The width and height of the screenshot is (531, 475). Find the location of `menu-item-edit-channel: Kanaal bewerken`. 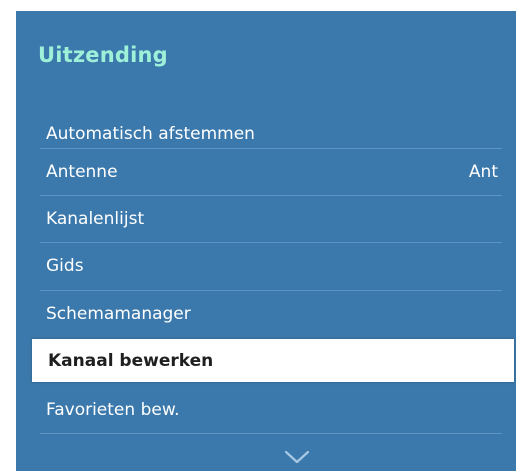

menu-item-edit-channel: Kanaal bewerken is located at coordinates (273, 360).